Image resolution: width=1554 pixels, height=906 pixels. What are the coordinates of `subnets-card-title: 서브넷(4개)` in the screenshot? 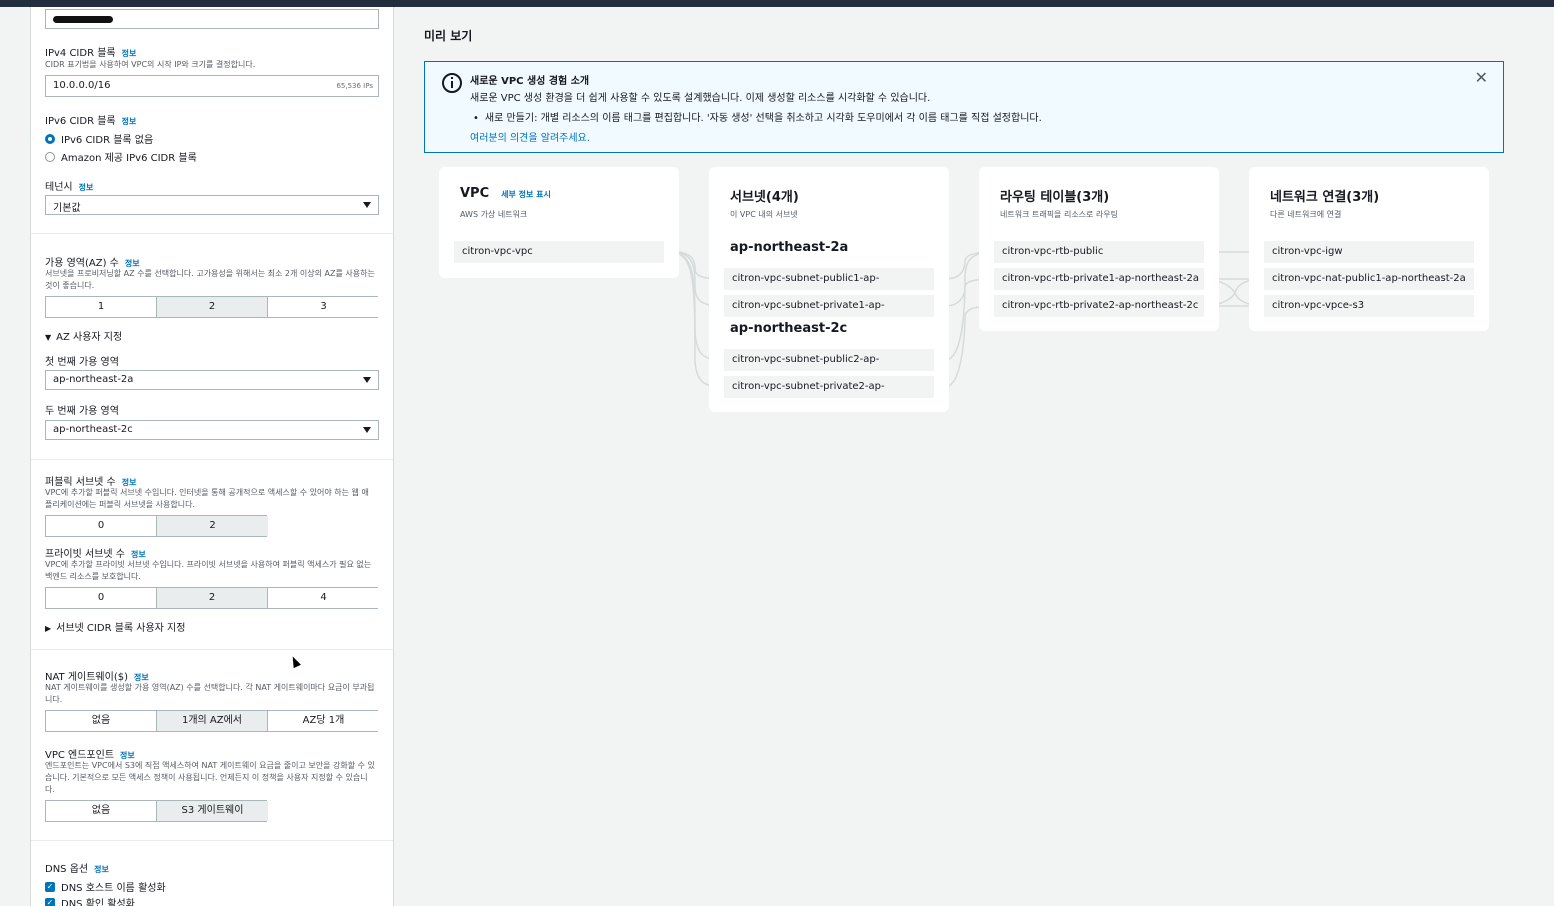 It's located at (764, 197).